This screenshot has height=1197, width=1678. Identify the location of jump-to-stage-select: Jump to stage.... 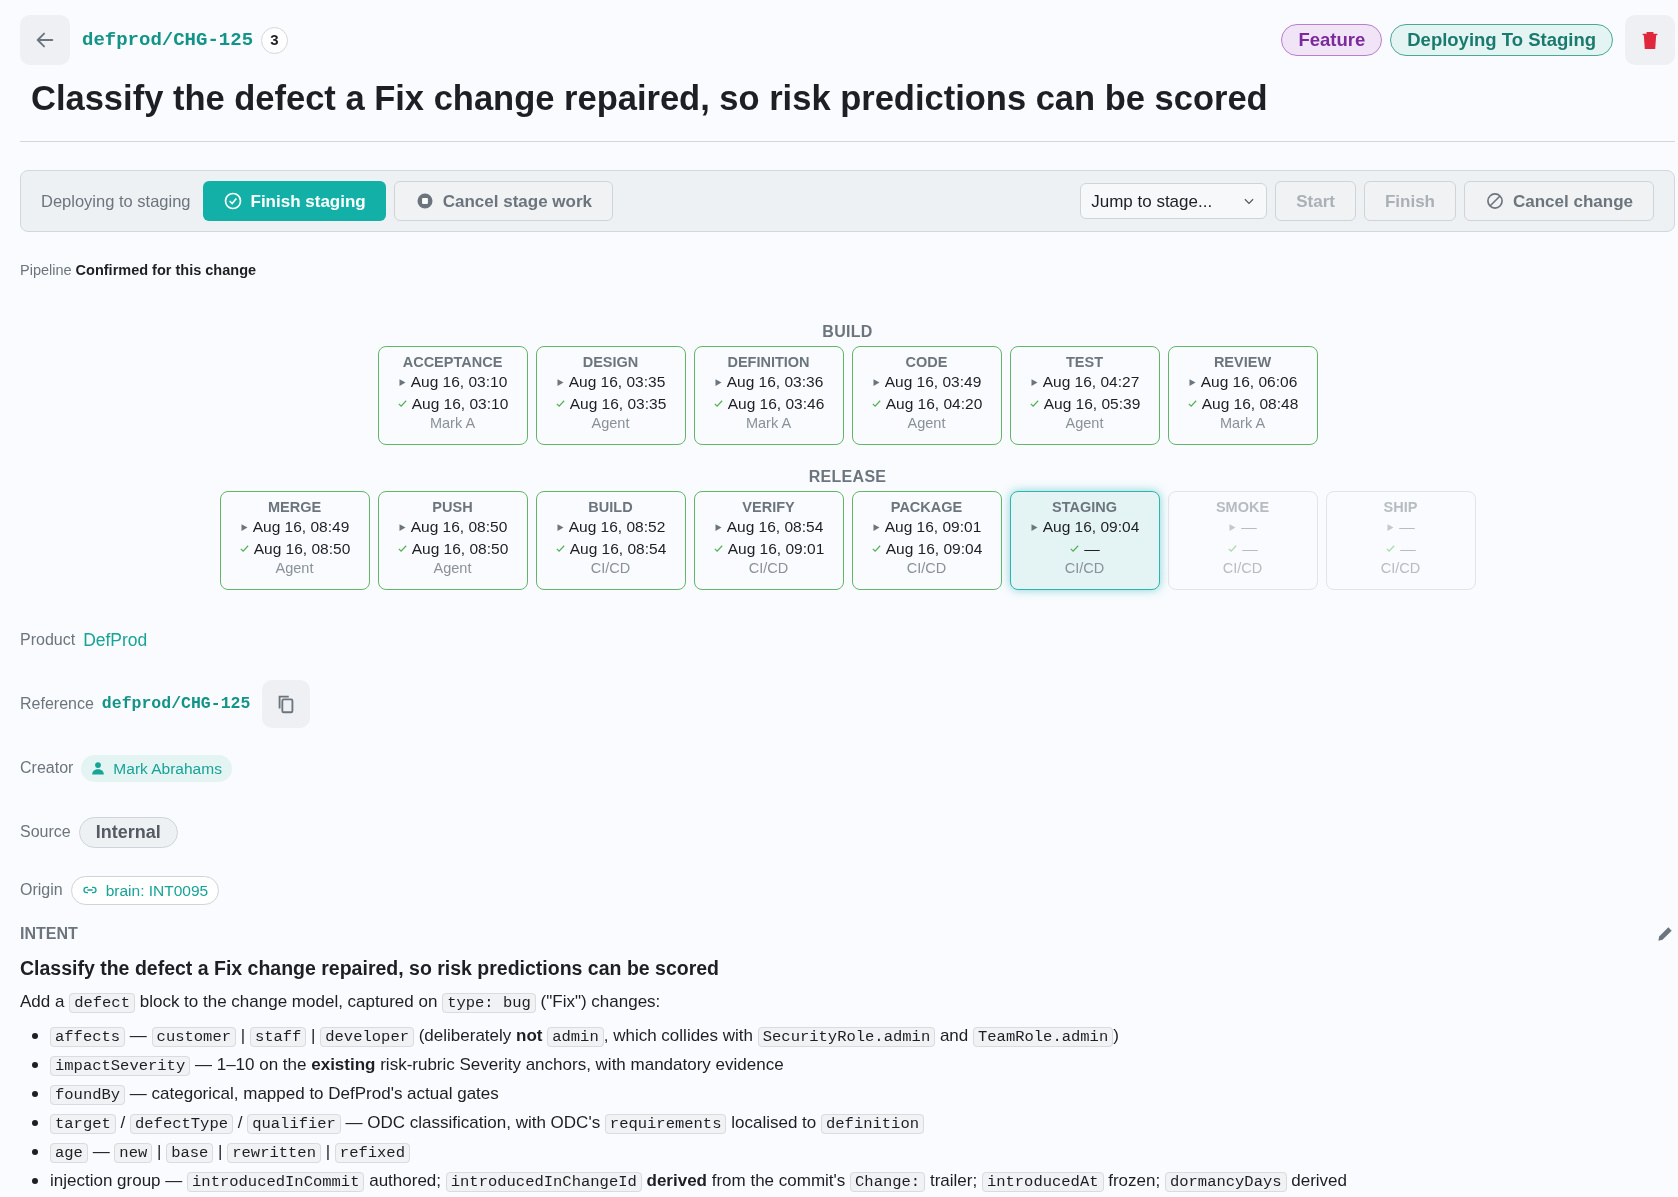
(1174, 201).